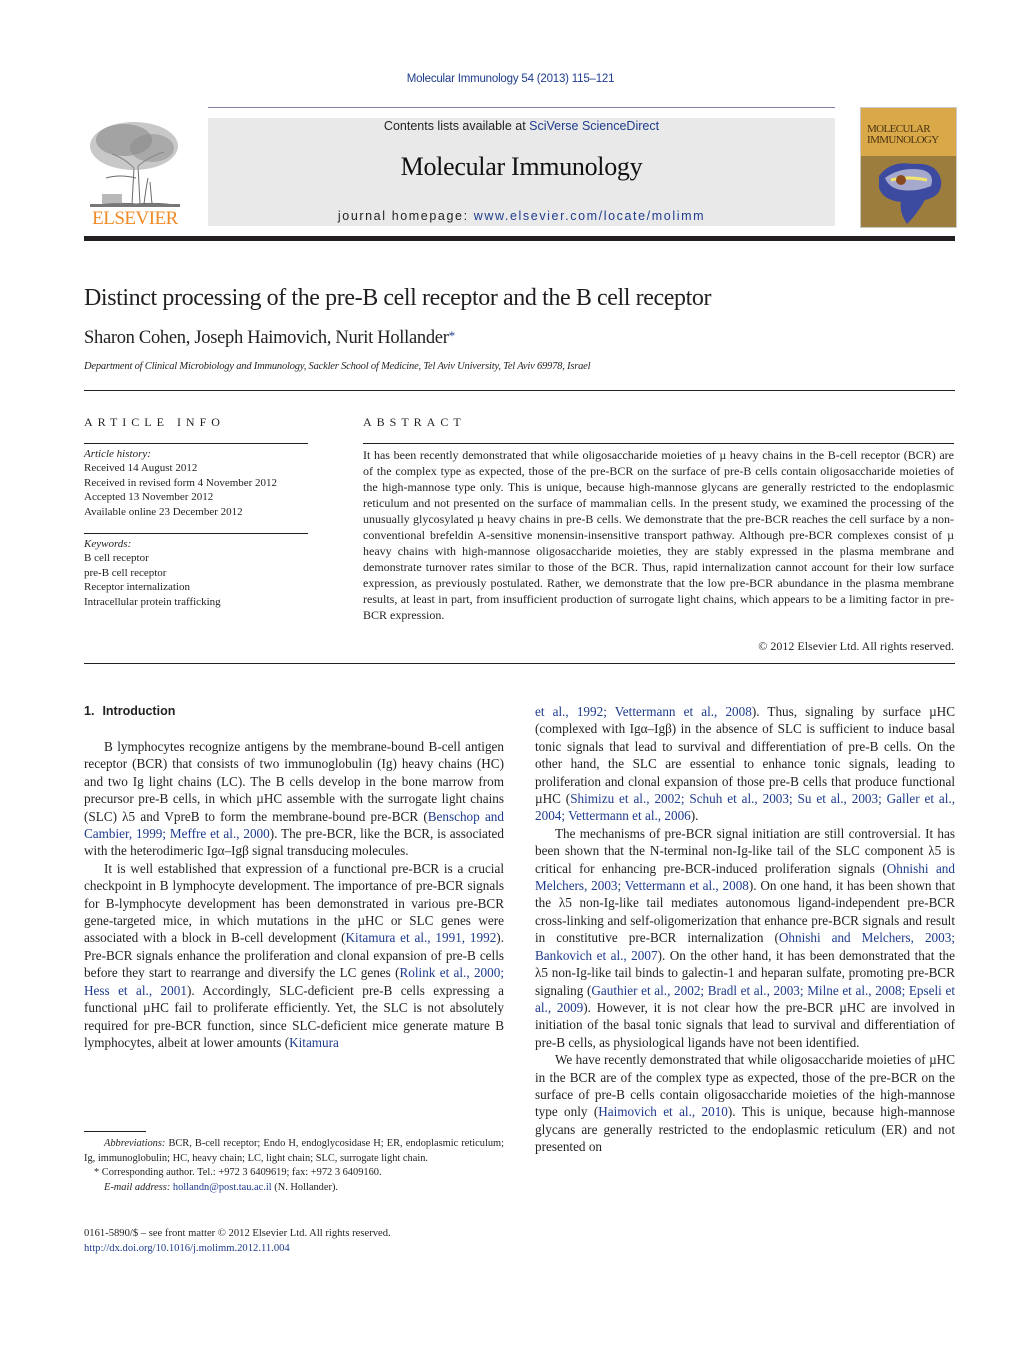 The image size is (1021, 1351). Describe the element at coordinates (519, 390) in the screenshot. I see `title-divider` at that location.